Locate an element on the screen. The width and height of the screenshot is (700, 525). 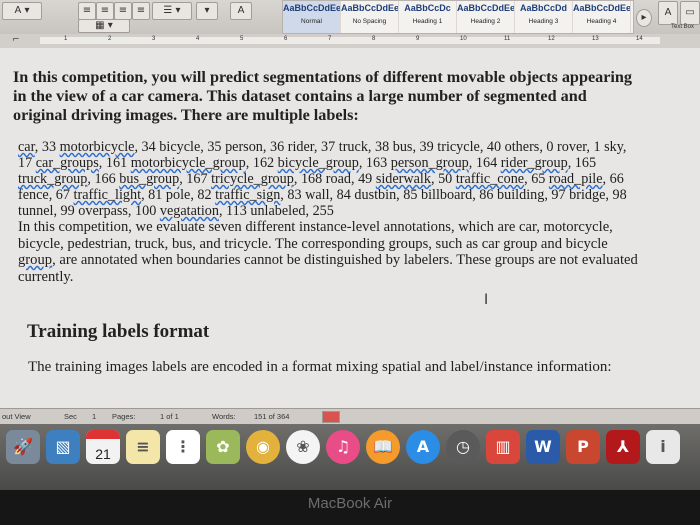
popcorn-icon: ▥ is located at coordinates (503, 447).